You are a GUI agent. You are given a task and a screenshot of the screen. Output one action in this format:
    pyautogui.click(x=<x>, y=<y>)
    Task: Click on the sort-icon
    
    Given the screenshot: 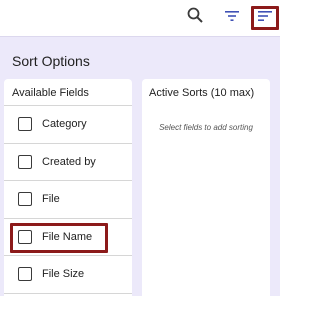 What is the action you would take?
    pyautogui.click(x=265, y=18)
    